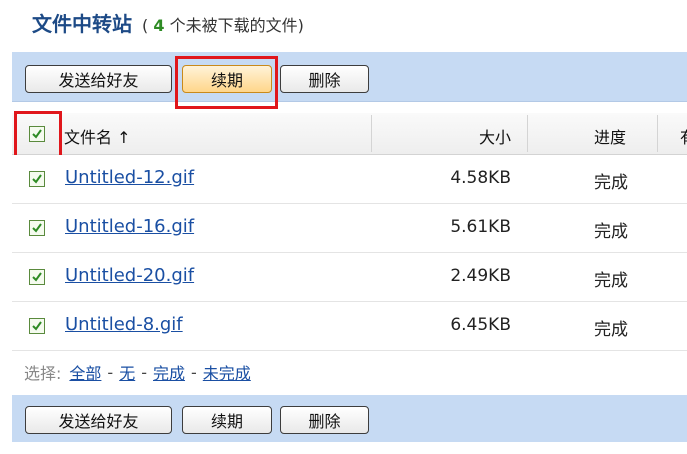  What do you see at coordinates (349, 277) in the screenshot?
I see `table-row: Untitled-20.gif 2.49KB 完成` at bounding box center [349, 277].